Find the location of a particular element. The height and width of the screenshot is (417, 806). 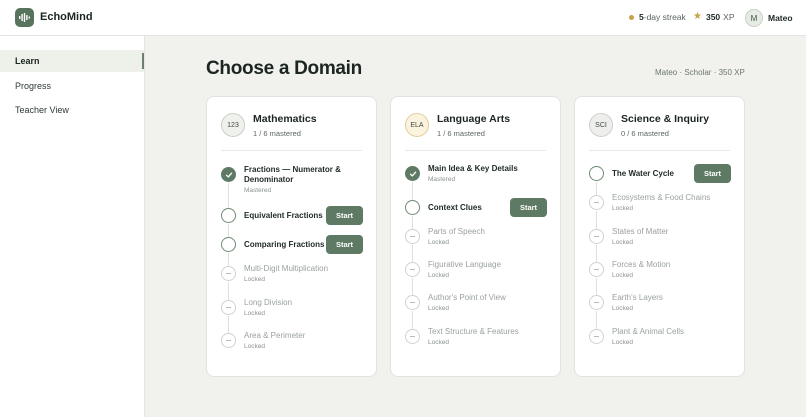

domain-badge: ELA is located at coordinates (417, 125).